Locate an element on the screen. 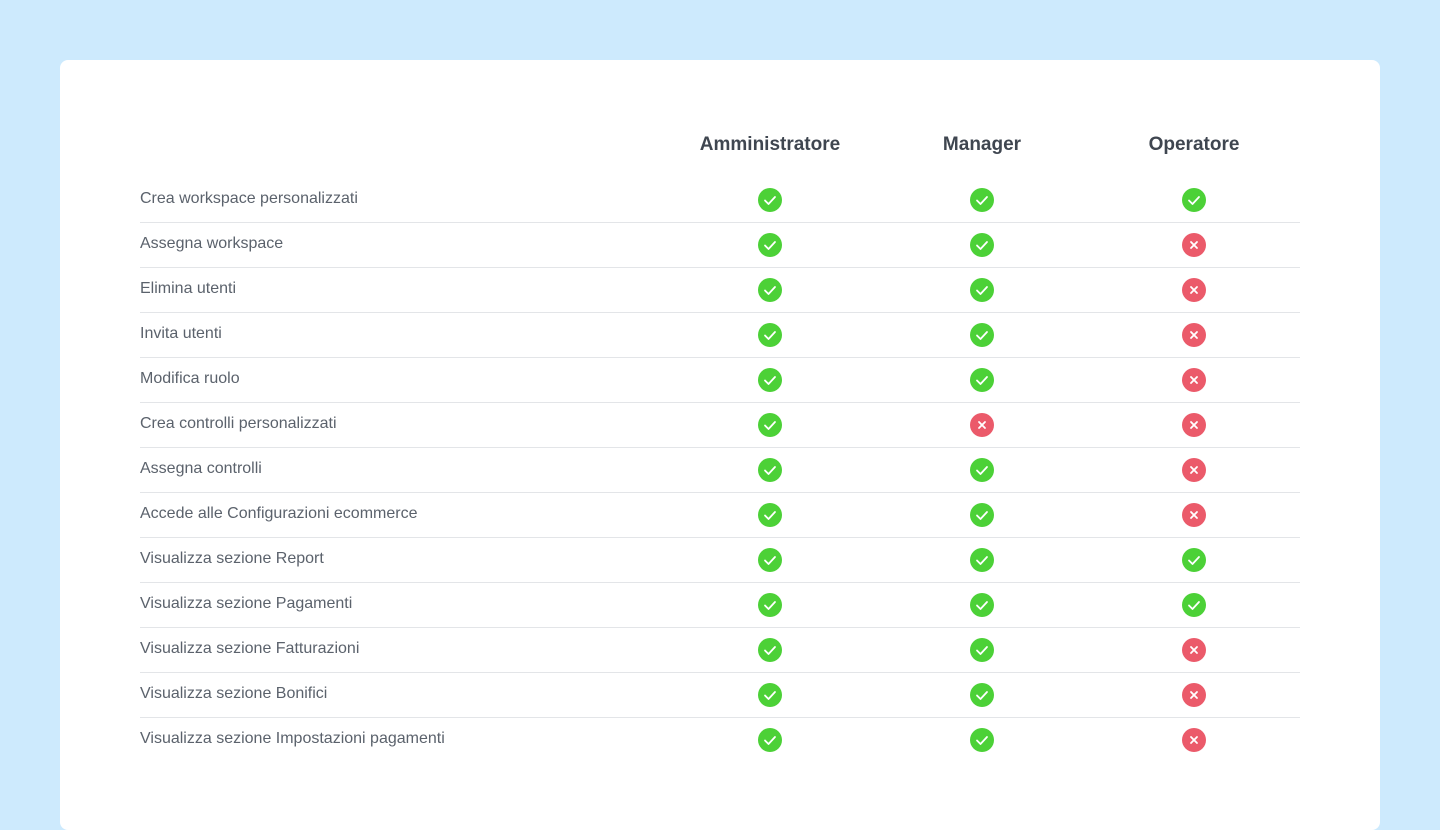  column-header-amministratore: Amministratore is located at coordinates (770, 144).